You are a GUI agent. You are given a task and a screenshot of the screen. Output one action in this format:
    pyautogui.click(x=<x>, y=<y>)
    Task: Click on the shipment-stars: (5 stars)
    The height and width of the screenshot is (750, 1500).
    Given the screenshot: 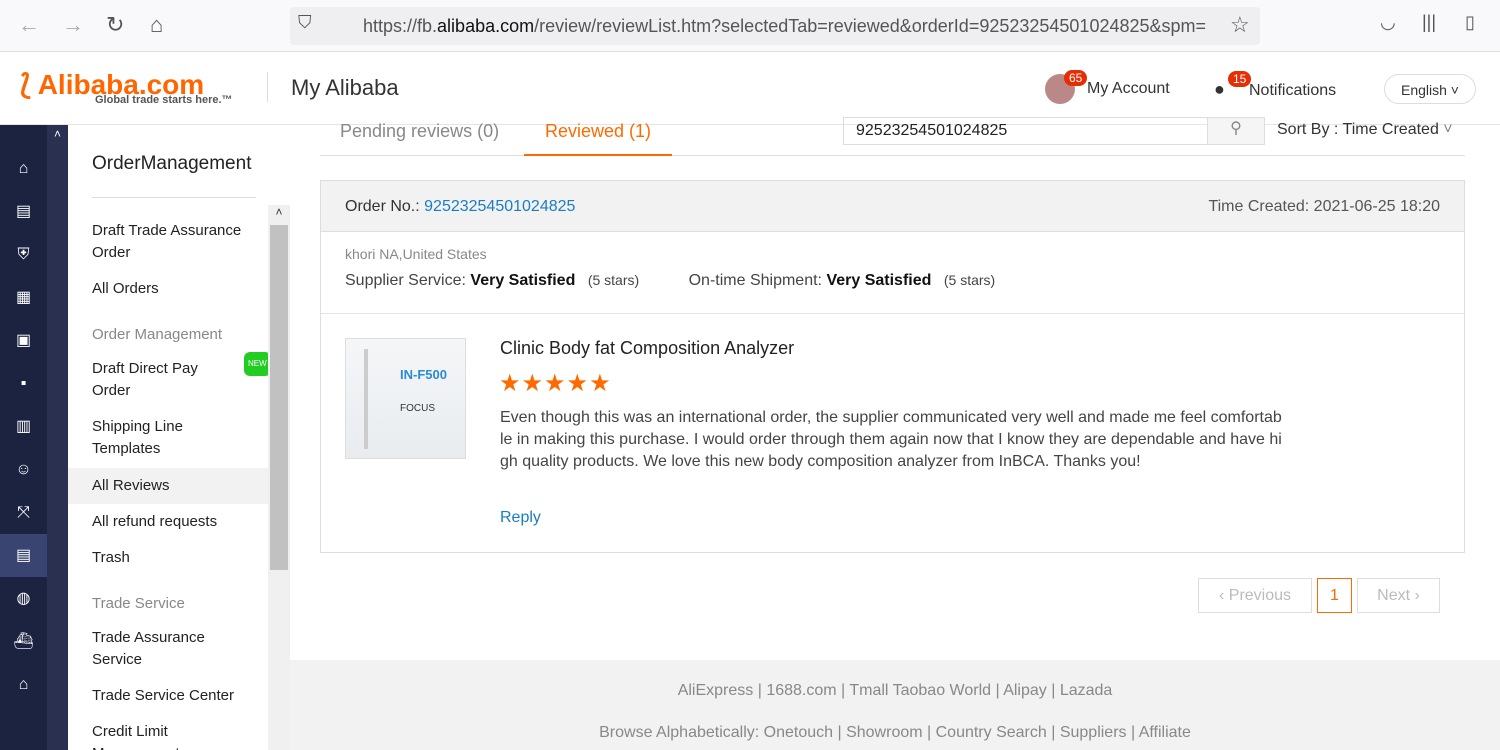 What is the action you would take?
    pyautogui.click(x=969, y=280)
    